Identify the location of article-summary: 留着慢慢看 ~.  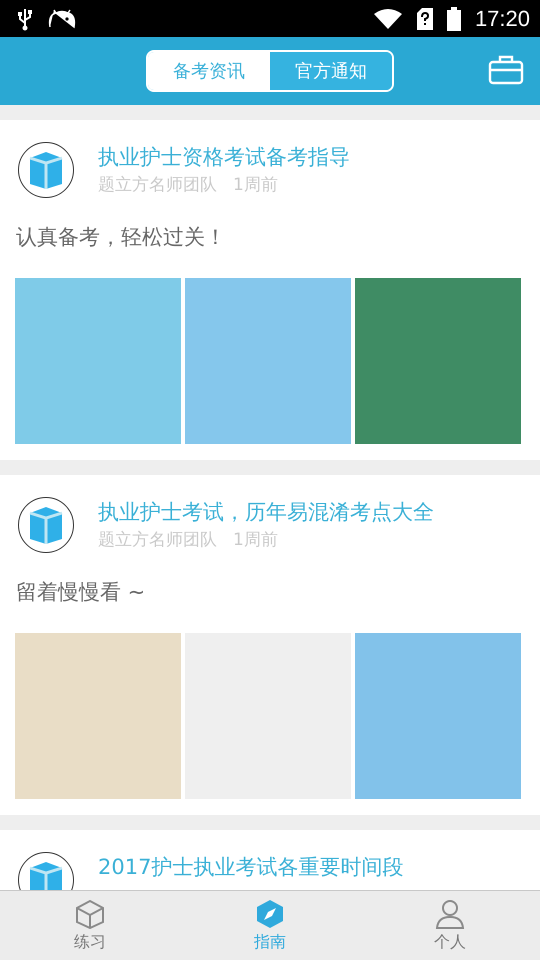
(81, 592).